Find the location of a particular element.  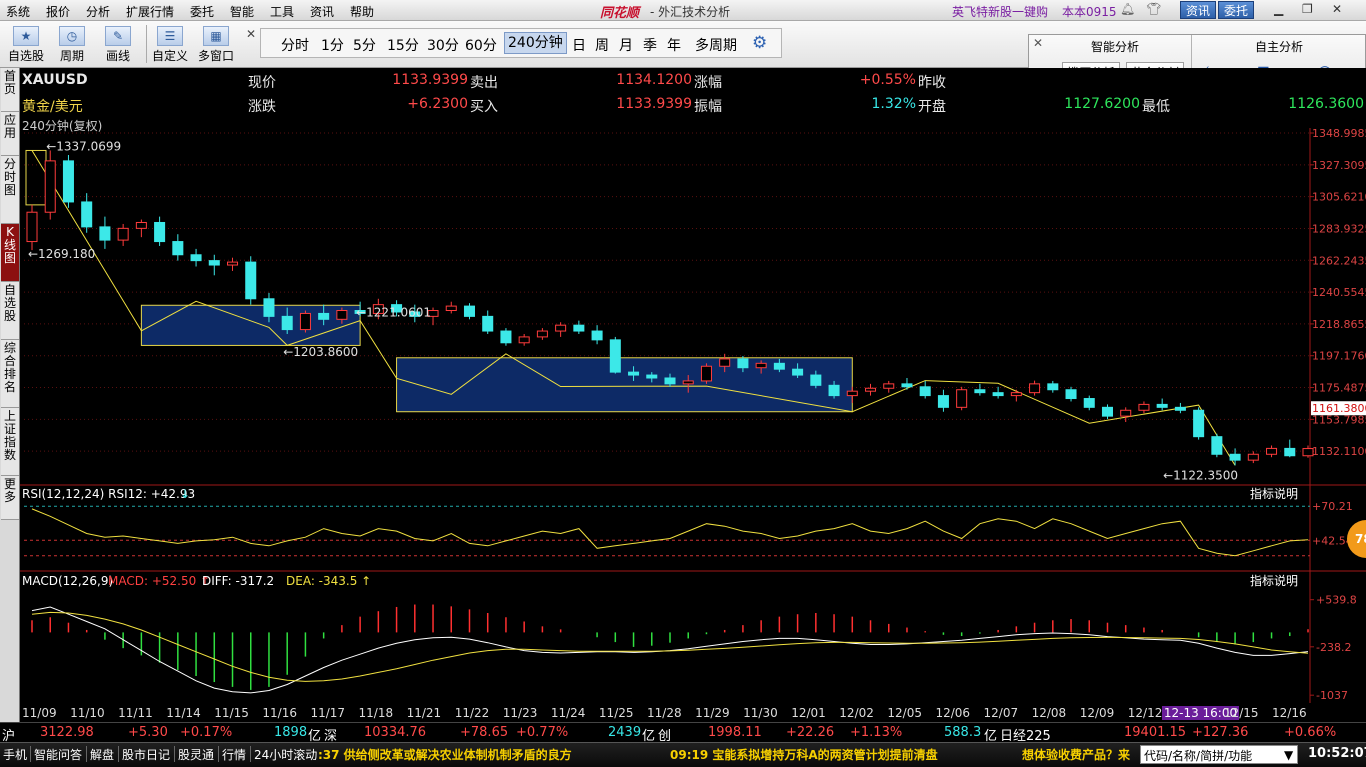

sidebar-item-kline: K线图 is located at coordinates (10, 253).